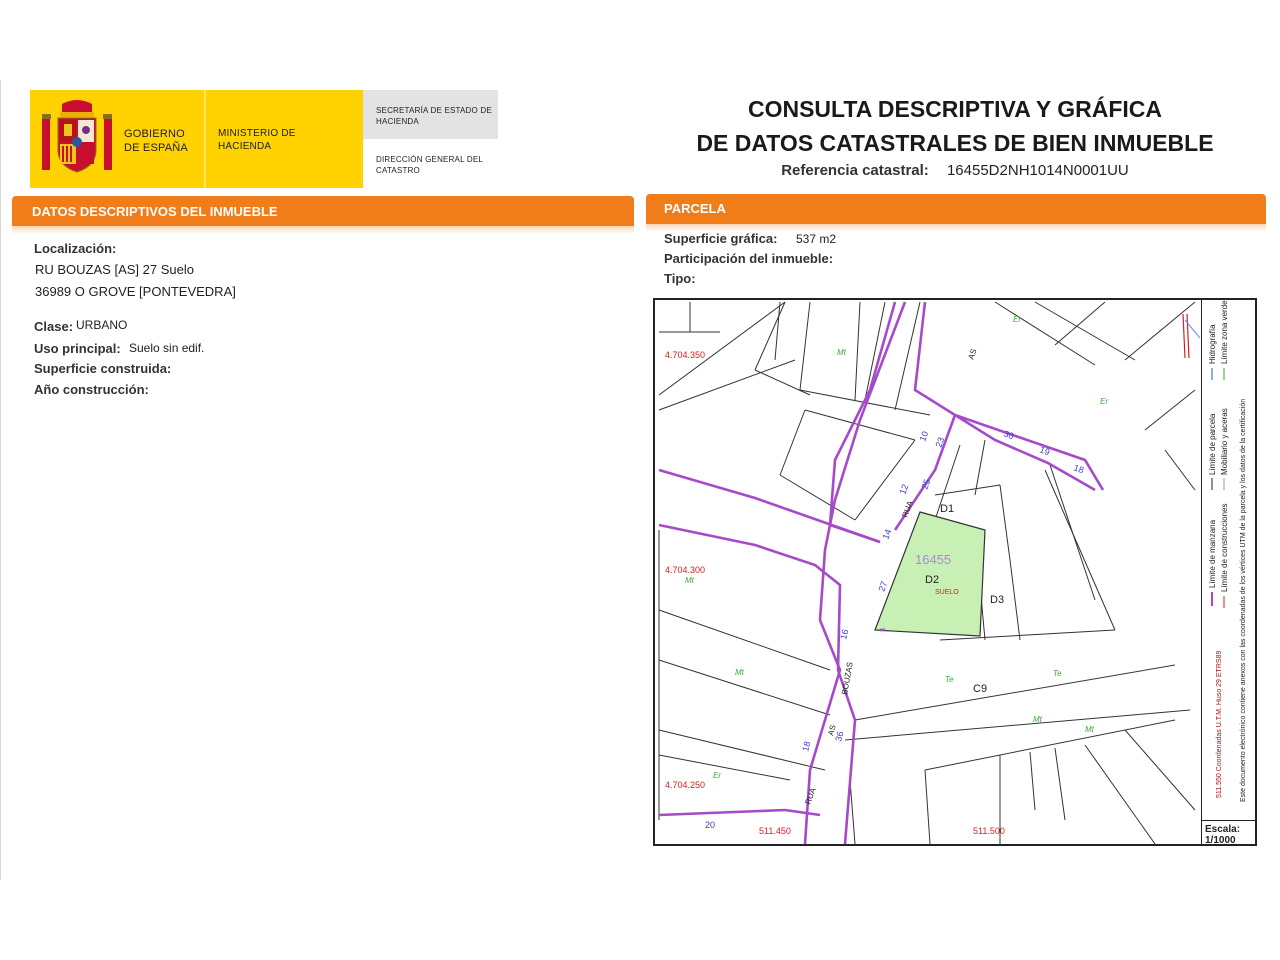  Describe the element at coordinates (114, 269) in the screenshot. I see `localizacion-line-1: RU BOUZAS [AS] 27 Suelo` at that location.